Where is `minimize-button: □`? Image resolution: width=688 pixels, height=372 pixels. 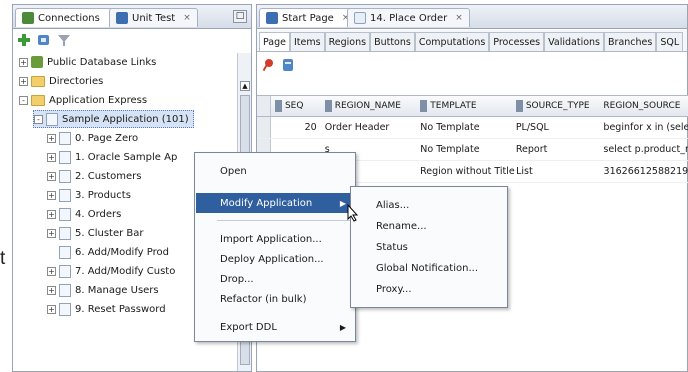 minimize-button: □ is located at coordinates (240, 16).